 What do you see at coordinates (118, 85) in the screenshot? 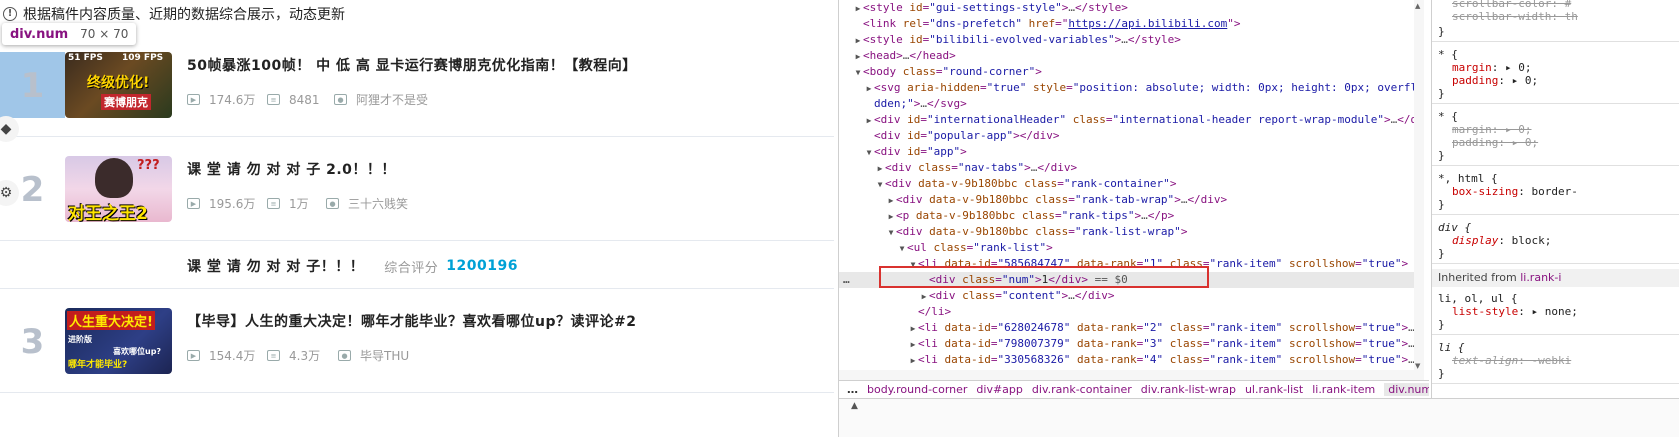
I see `video-thumbnail: 51 FPS 109 FPS 终级优化! 赛博朋克` at bounding box center [118, 85].